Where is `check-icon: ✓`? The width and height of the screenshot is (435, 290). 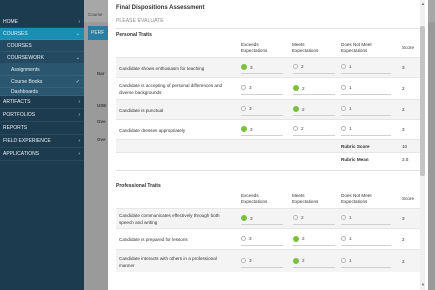
check-icon: ✓ is located at coordinates (77, 82).